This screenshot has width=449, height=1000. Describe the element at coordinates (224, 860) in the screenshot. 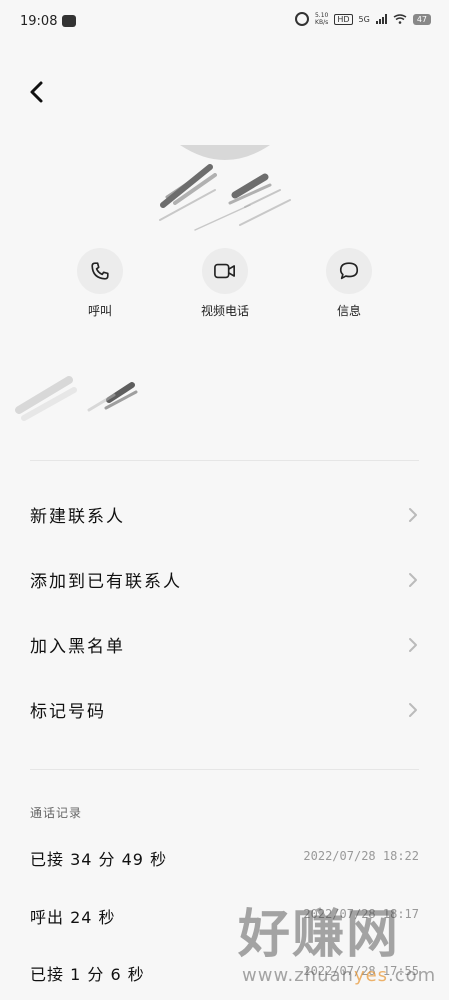

I see `call-log-entry: 已接 34 分 49 秒 2022/07/28 18:22` at that location.